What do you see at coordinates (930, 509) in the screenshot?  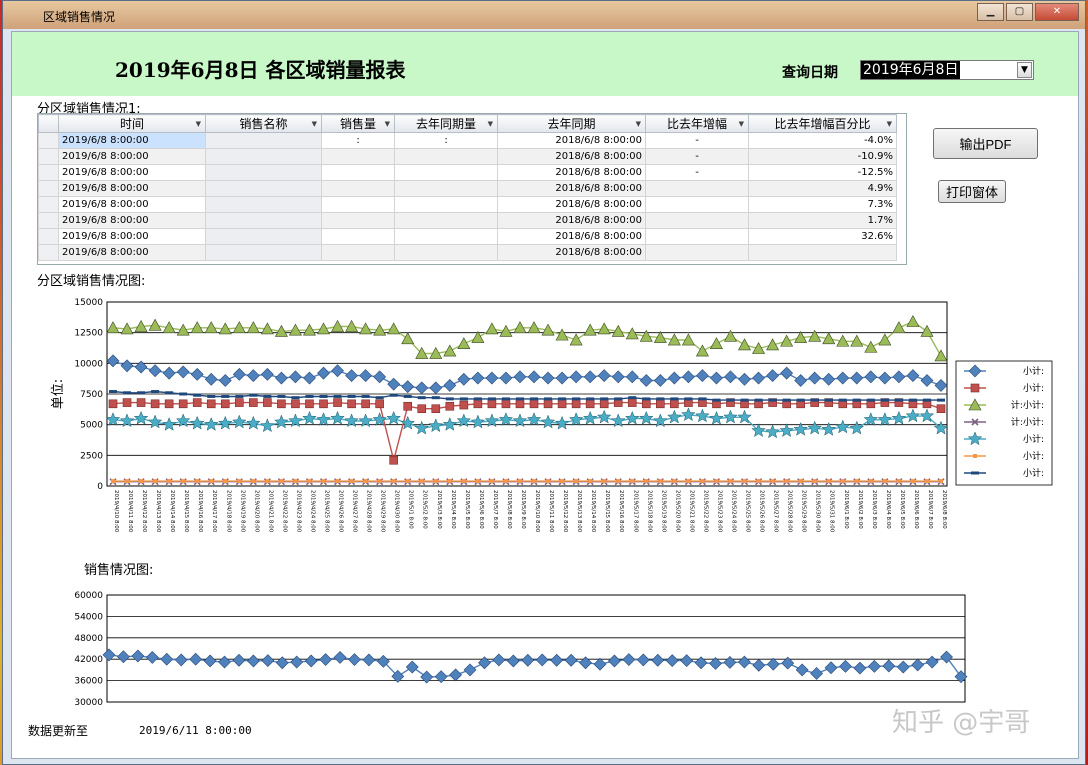 I see `chart1-x-tick-label: 2019/6/7 8:00` at bounding box center [930, 509].